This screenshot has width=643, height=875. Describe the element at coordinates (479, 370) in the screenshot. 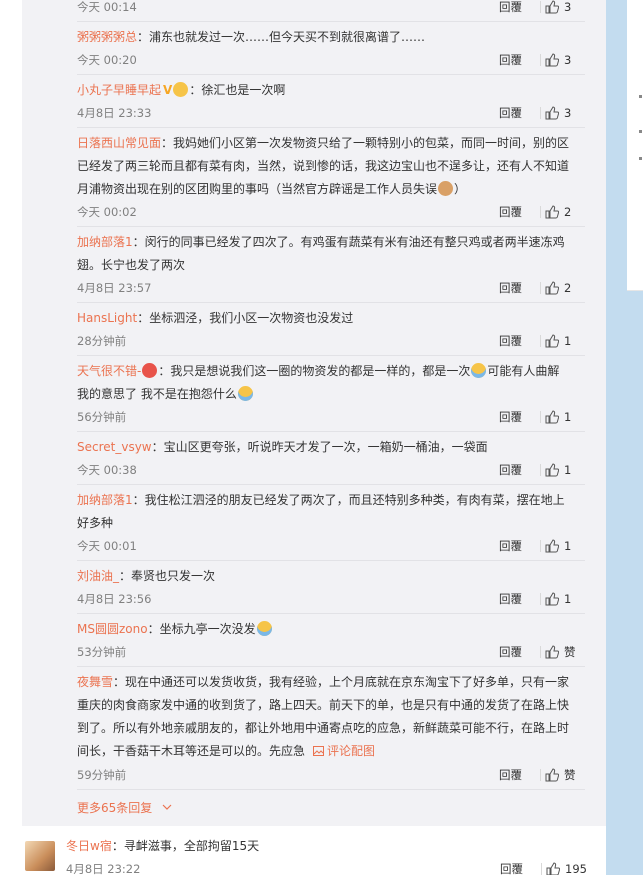

I see `laugh-cry-emoji-icon` at that location.